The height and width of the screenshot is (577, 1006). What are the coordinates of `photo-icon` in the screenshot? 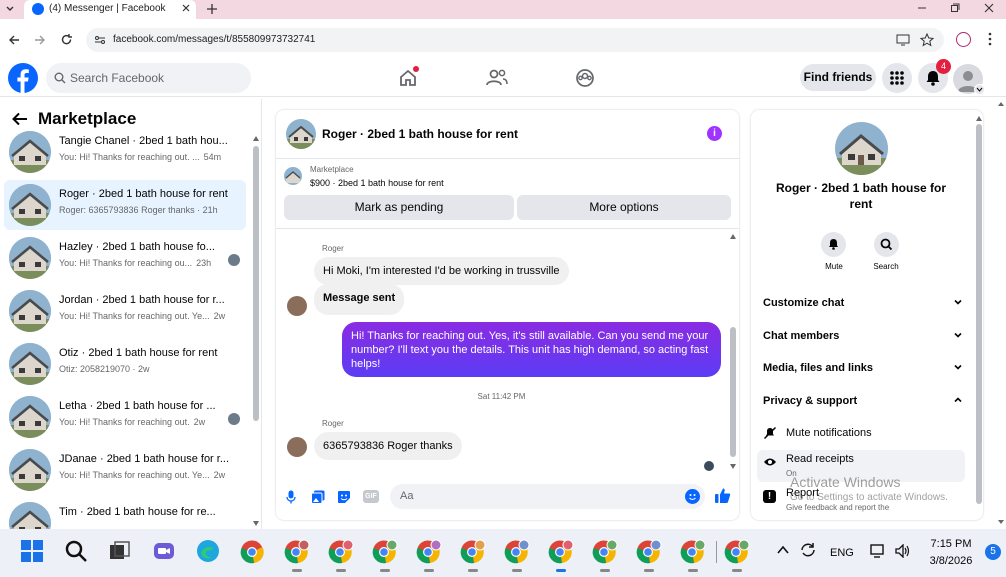 It's located at (318, 497).